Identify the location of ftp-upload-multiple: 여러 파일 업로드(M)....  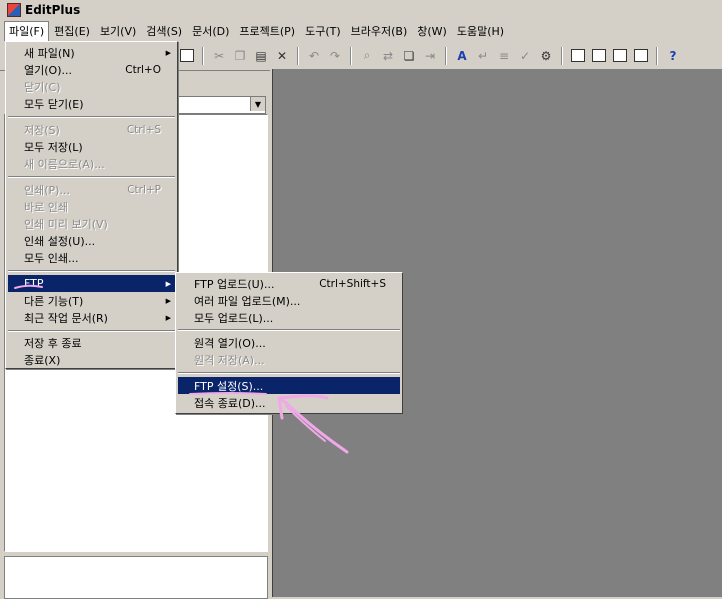
(289, 300).